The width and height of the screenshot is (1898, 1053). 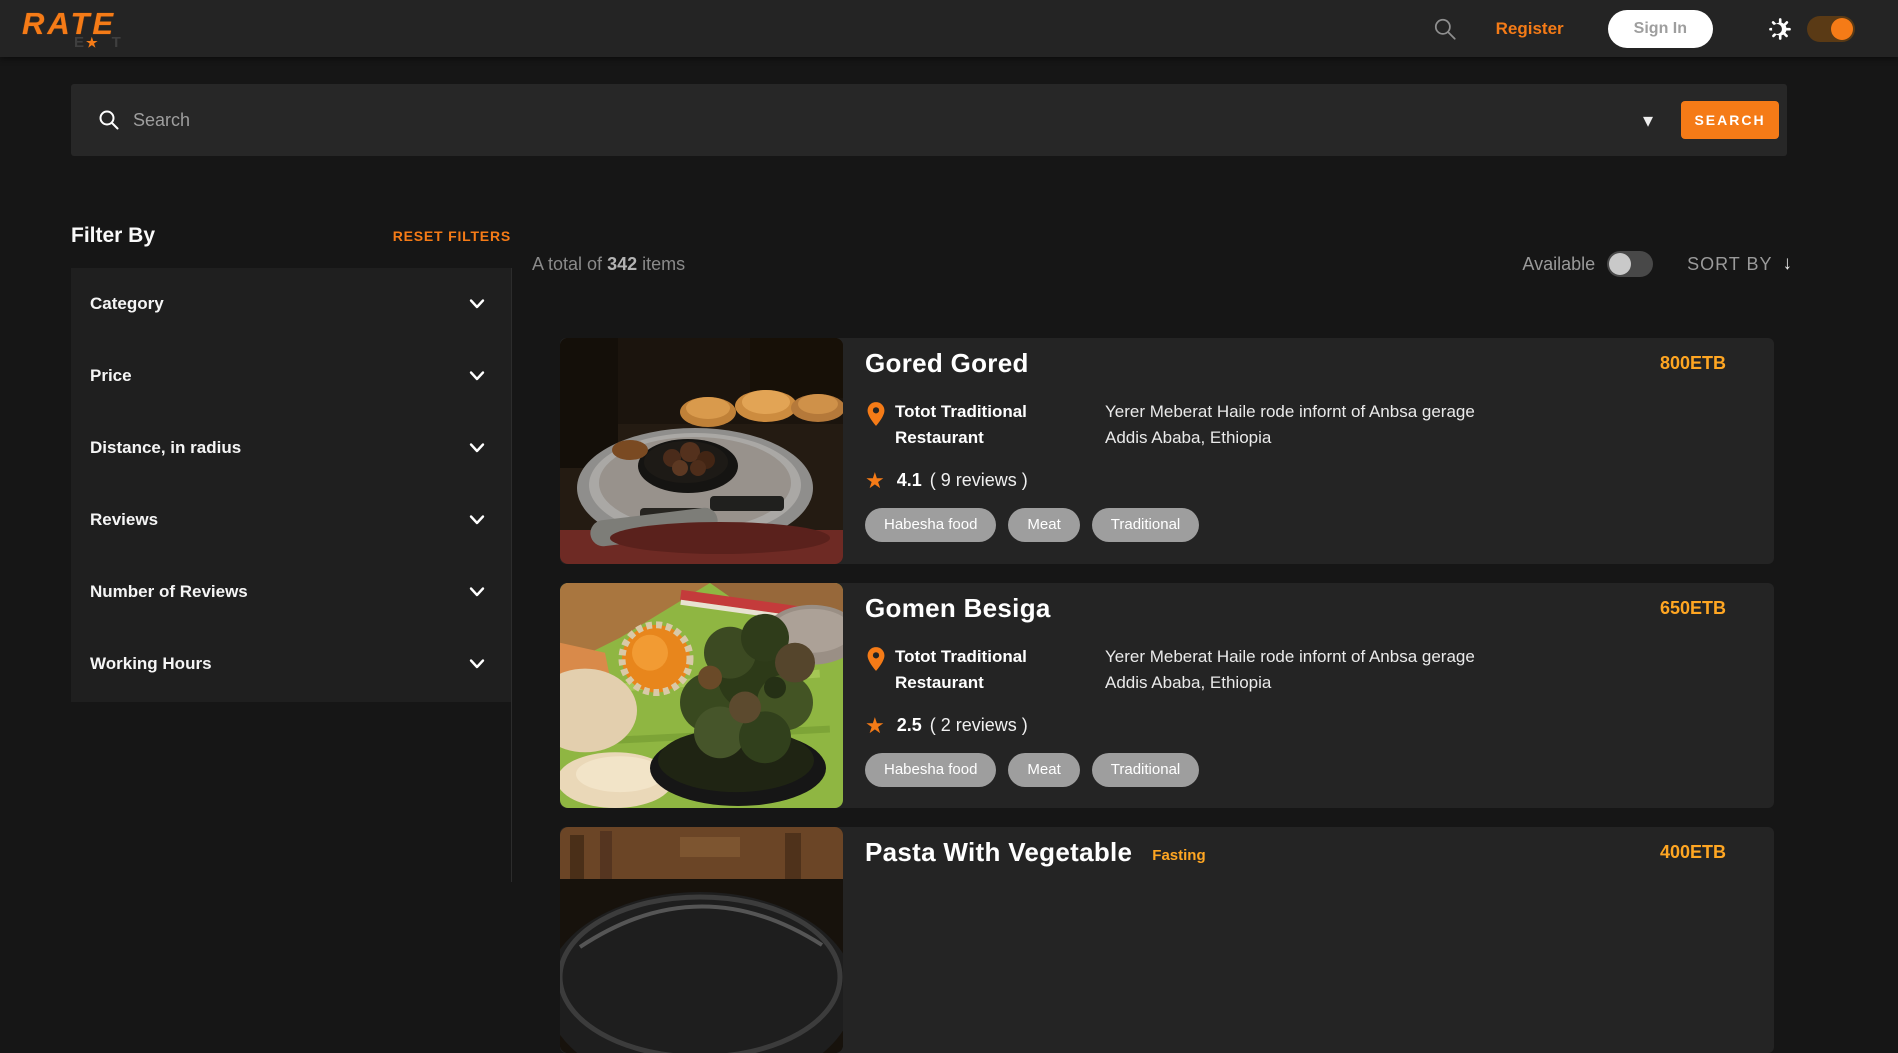 What do you see at coordinates (117, 42) in the screenshot?
I see `logo-letter-t: T` at bounding box center [117, 42].